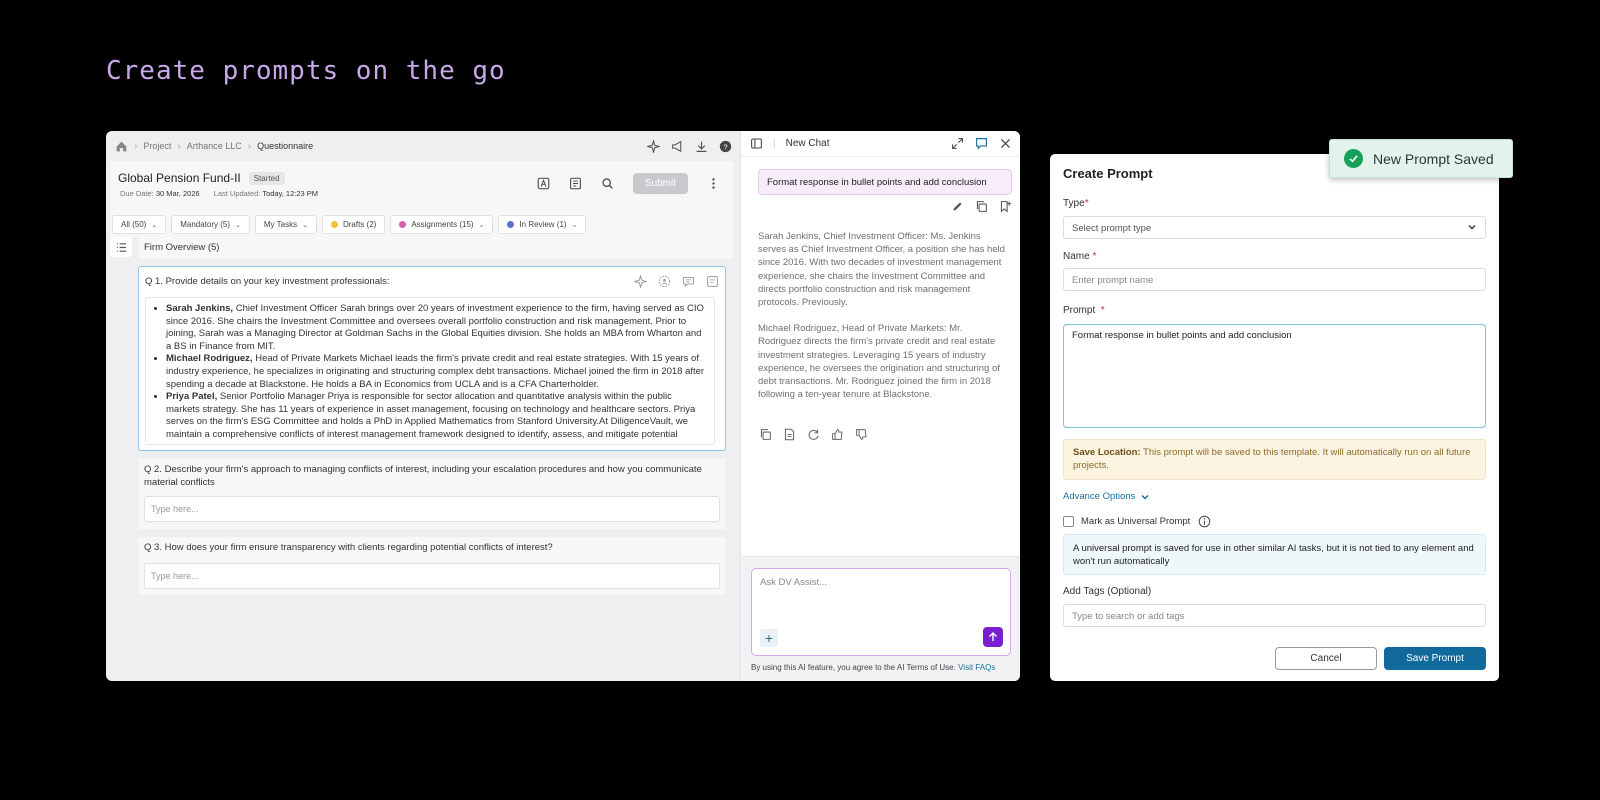  Describe the element at coordinates (880, 144) in the screenshot. I see `chat-header: | New Chat` at that location.